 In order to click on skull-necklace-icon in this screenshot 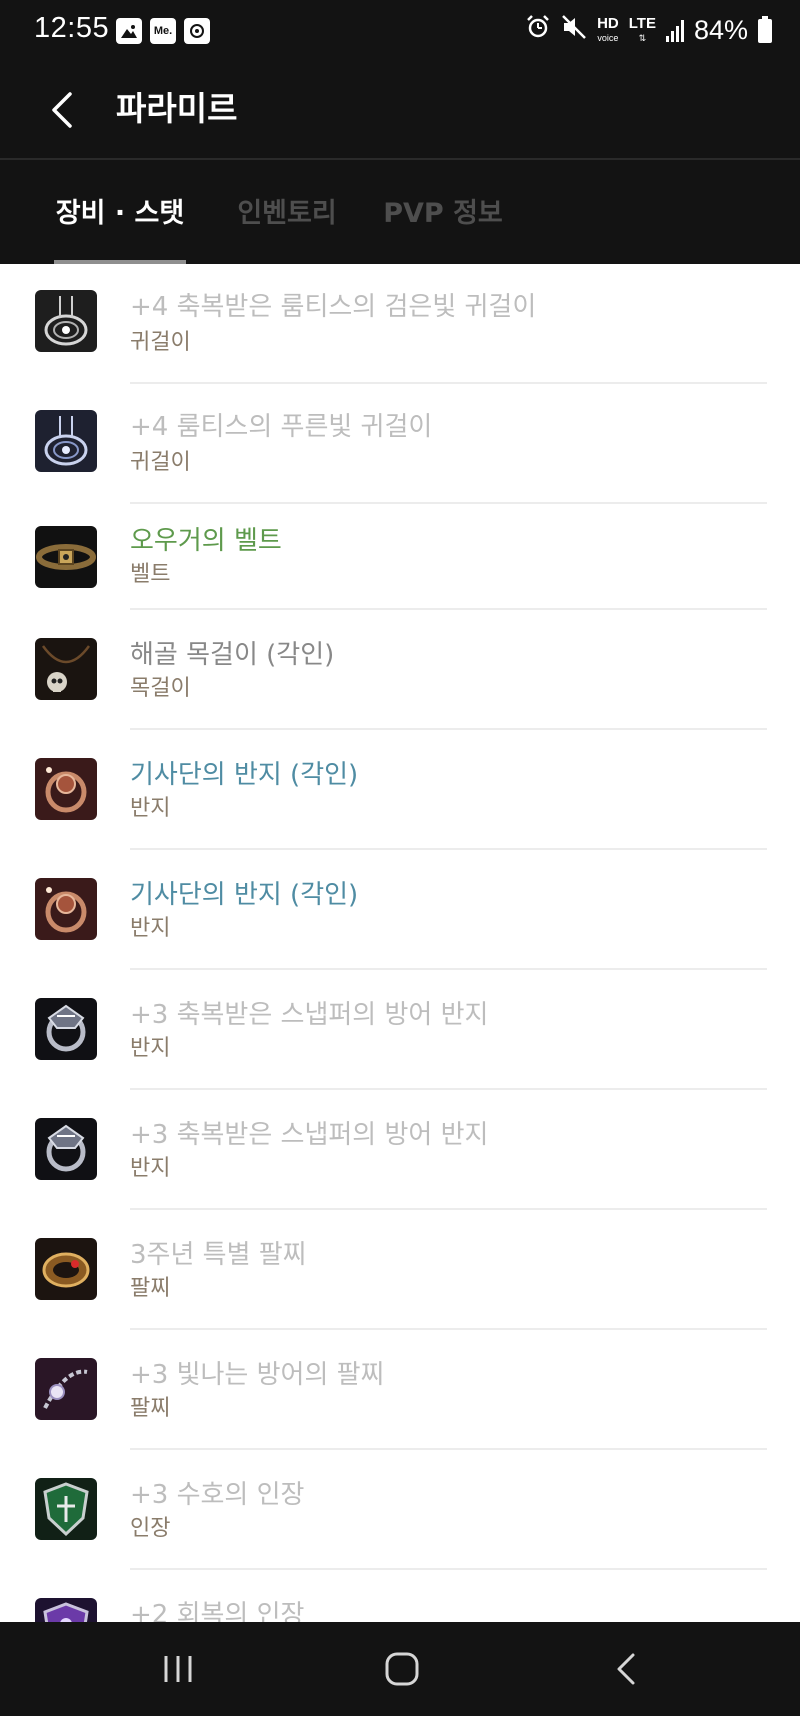, I will do `click(66, 669)`.